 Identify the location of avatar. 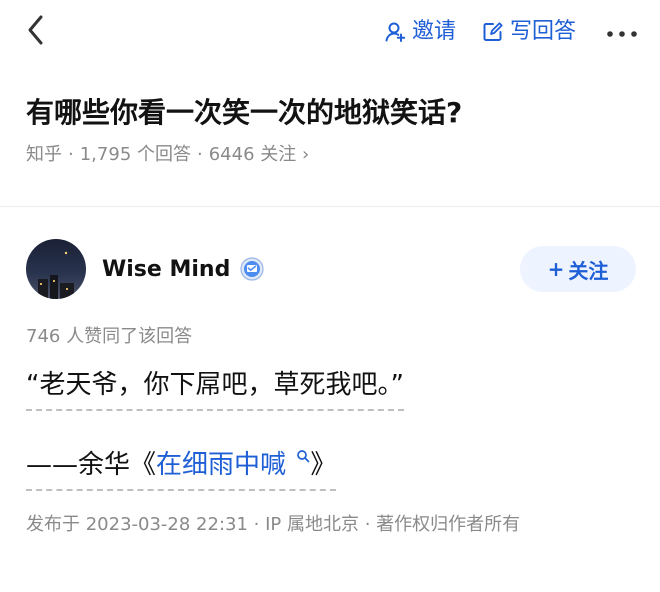
(56, 269).